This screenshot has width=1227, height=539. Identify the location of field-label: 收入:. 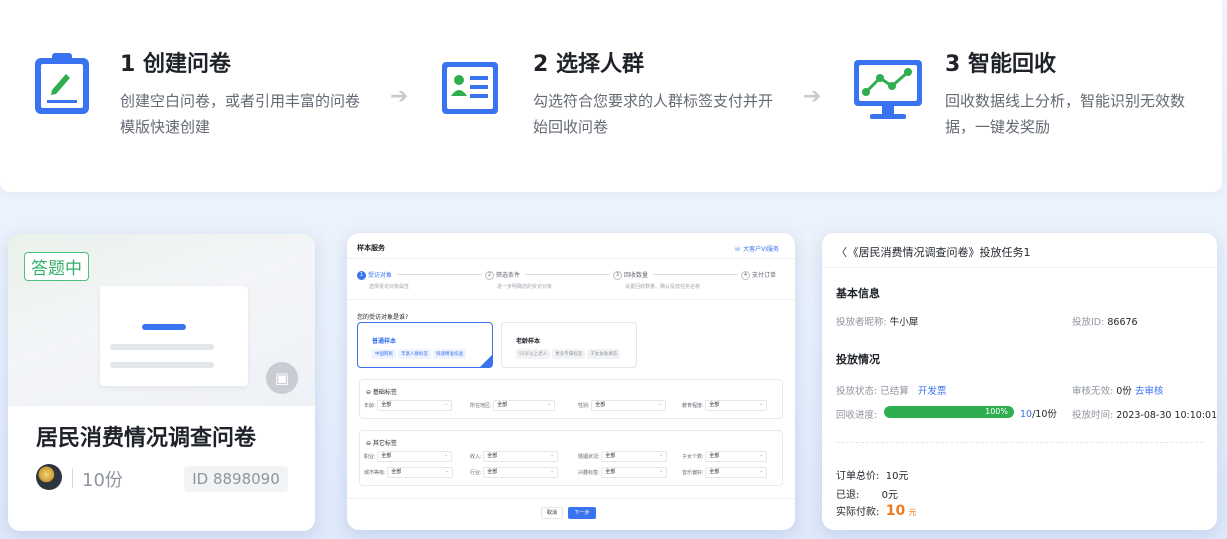
(476, 457).